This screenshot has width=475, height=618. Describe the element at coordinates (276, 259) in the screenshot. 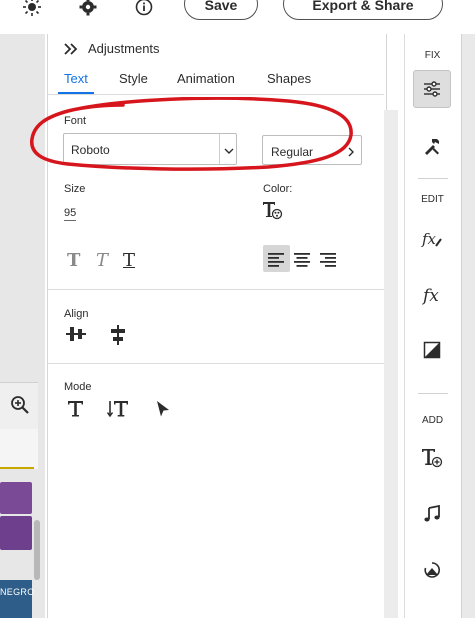

I see `align-left-icon` at that location.